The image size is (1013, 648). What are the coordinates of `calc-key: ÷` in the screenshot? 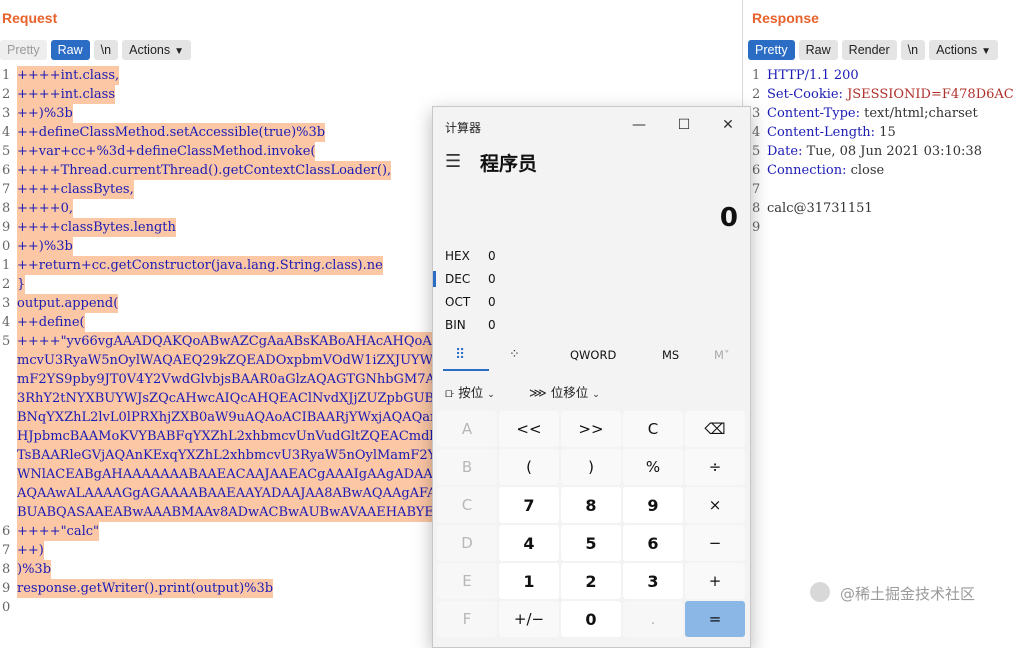 It's located at (715, 467).